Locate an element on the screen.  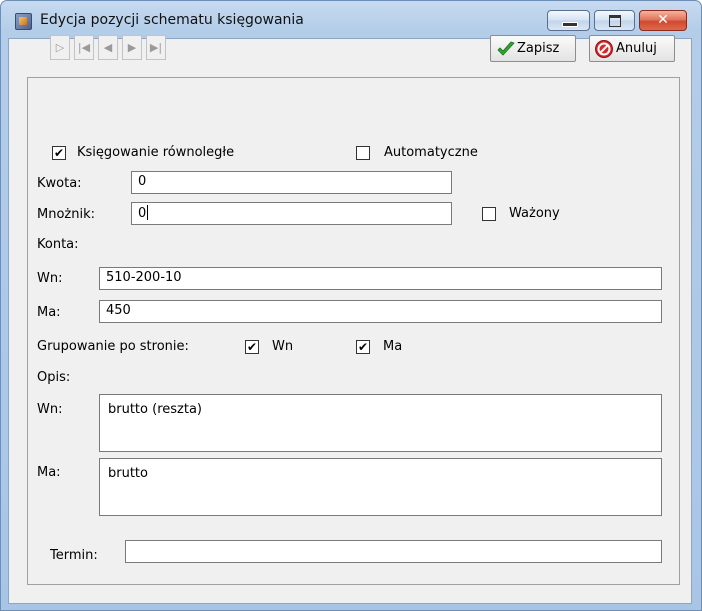
cancel-label: Anuluj is located at coordinates (636, 48).